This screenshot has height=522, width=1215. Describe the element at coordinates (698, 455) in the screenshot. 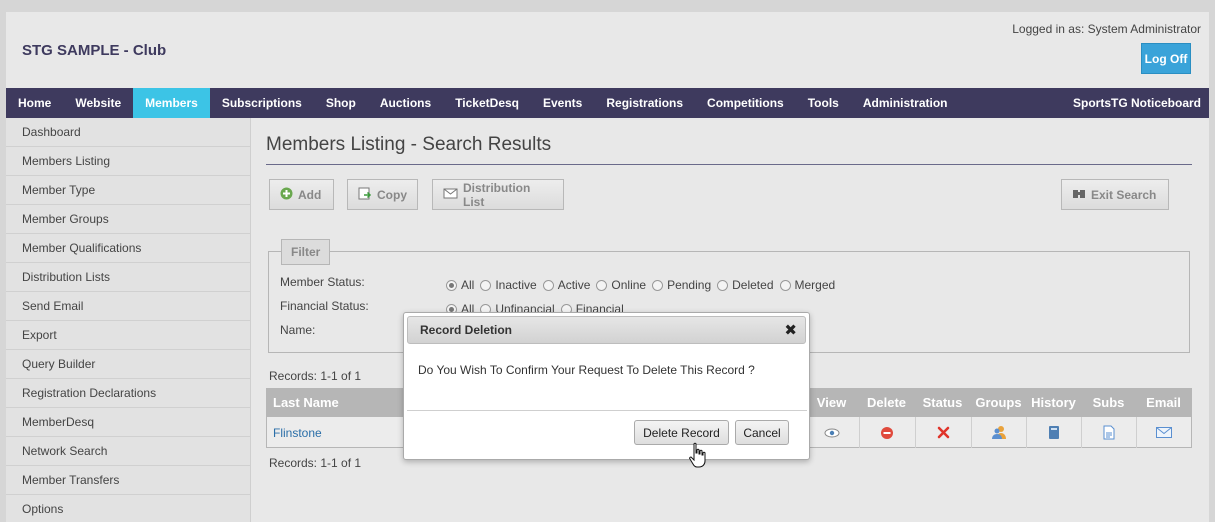

I see `hand-cursor-icon` at that location.